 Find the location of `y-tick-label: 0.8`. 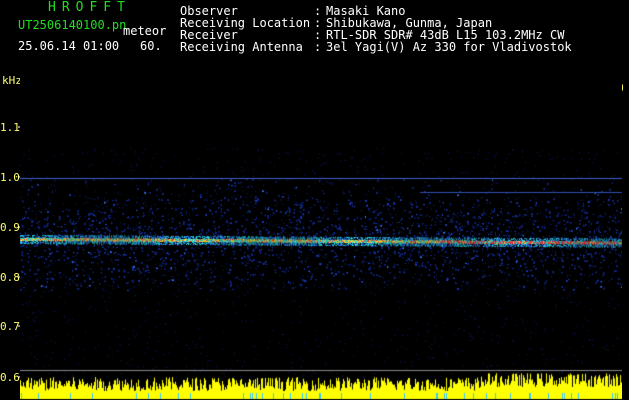

y-tick-label: 0.8 is located at coordinates (10, 277).